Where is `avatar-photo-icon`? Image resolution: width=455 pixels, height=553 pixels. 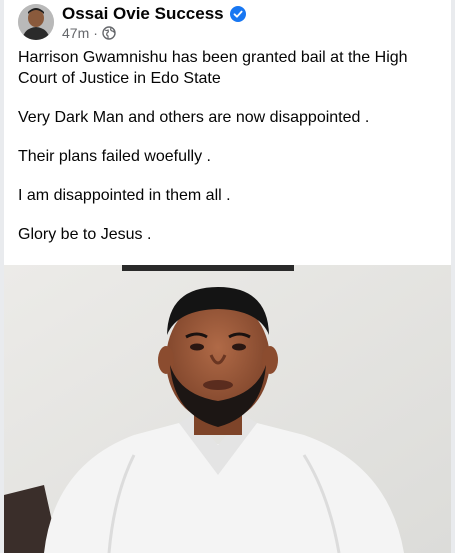 avatar-photo-icon is located at coordinates (36, 22).